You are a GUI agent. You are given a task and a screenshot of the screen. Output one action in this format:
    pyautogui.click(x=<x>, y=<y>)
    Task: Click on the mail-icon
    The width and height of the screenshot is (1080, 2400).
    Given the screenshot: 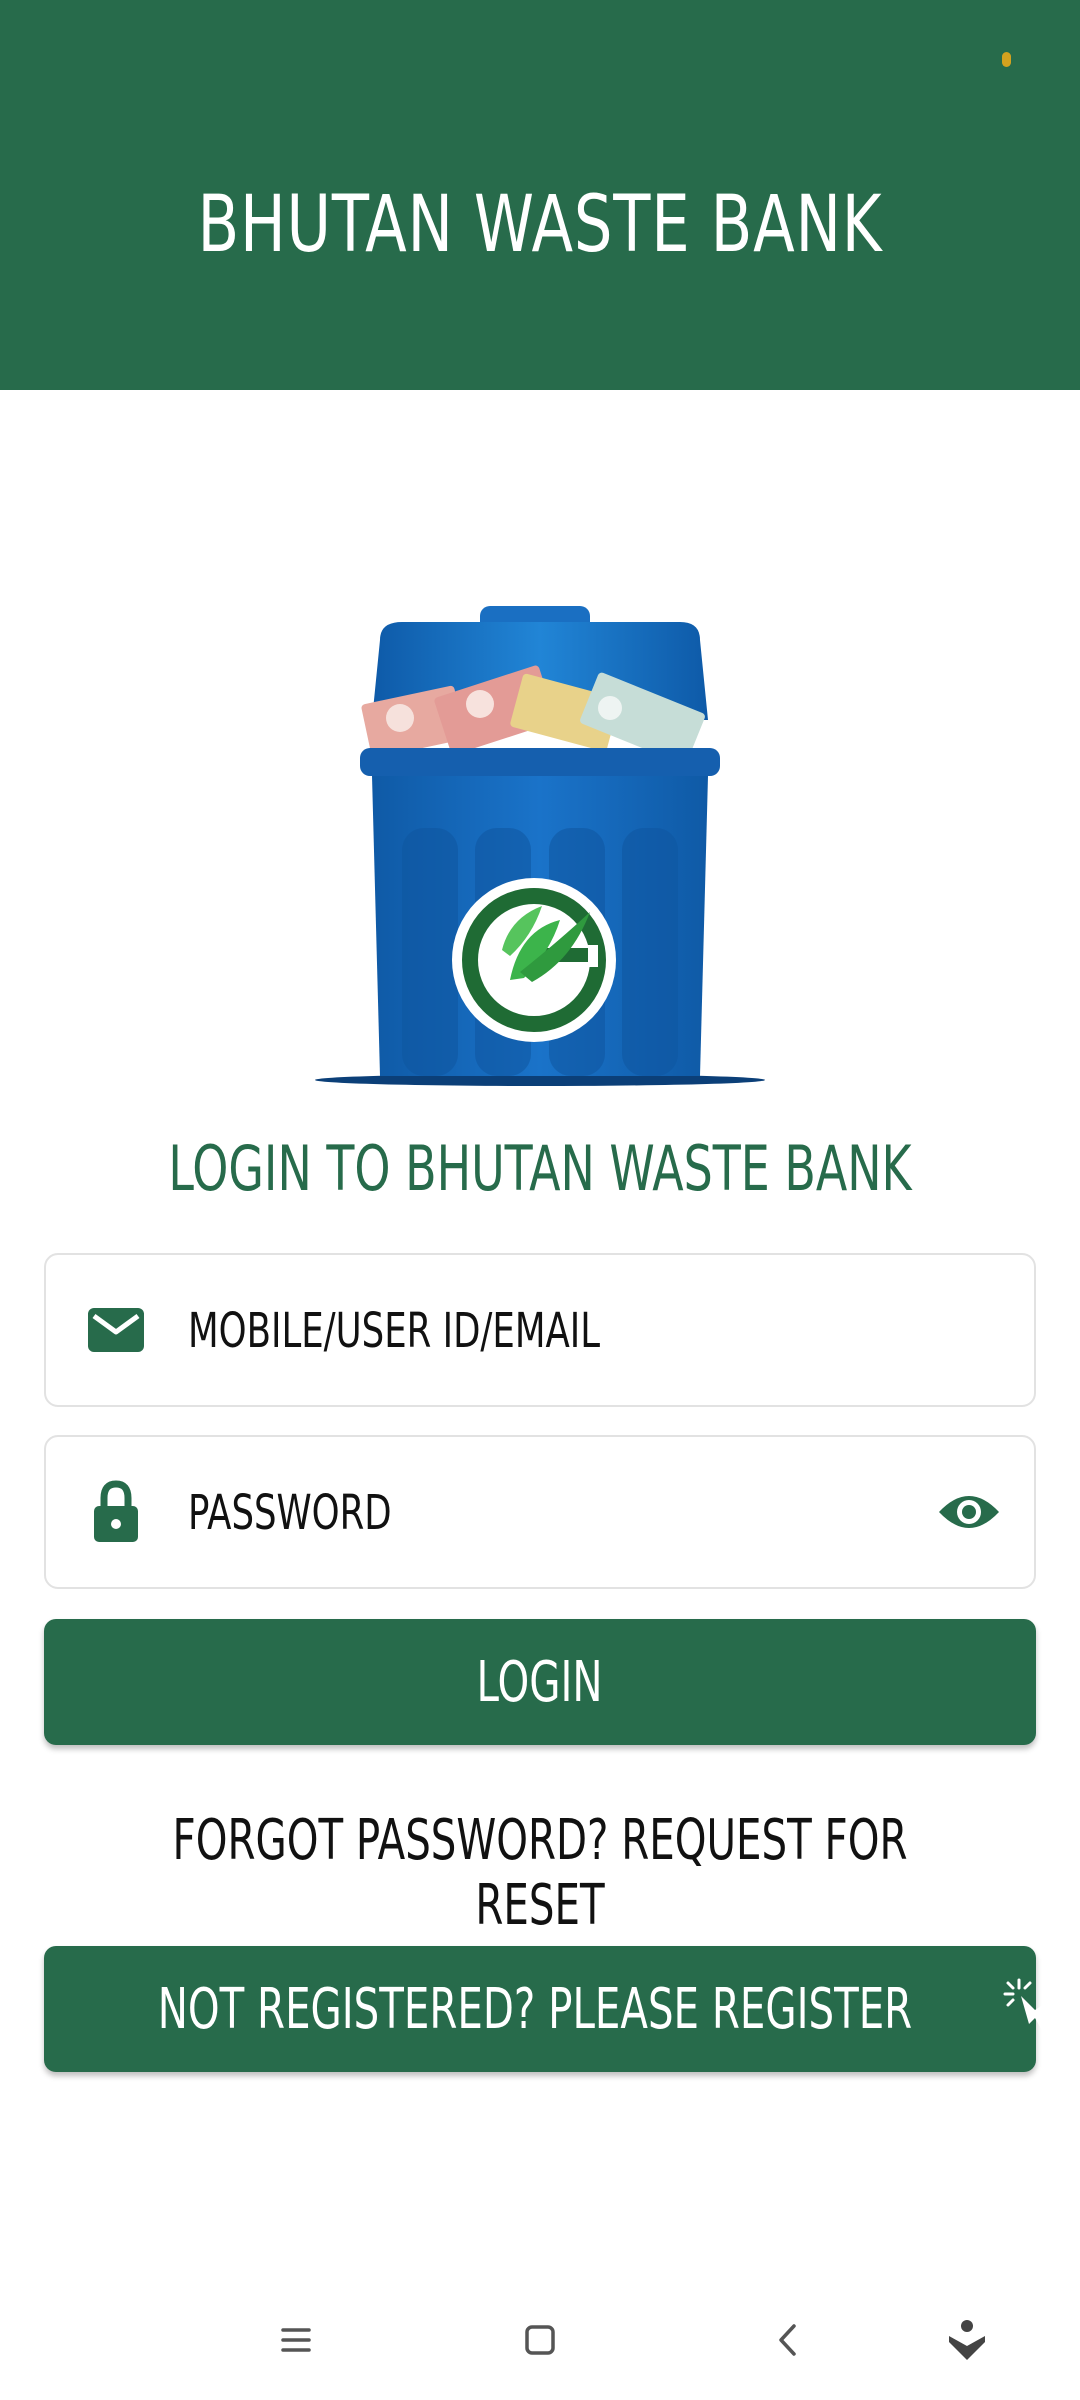 What is the action you would take?
    pyautogui.click(x=116, y=1330)
    